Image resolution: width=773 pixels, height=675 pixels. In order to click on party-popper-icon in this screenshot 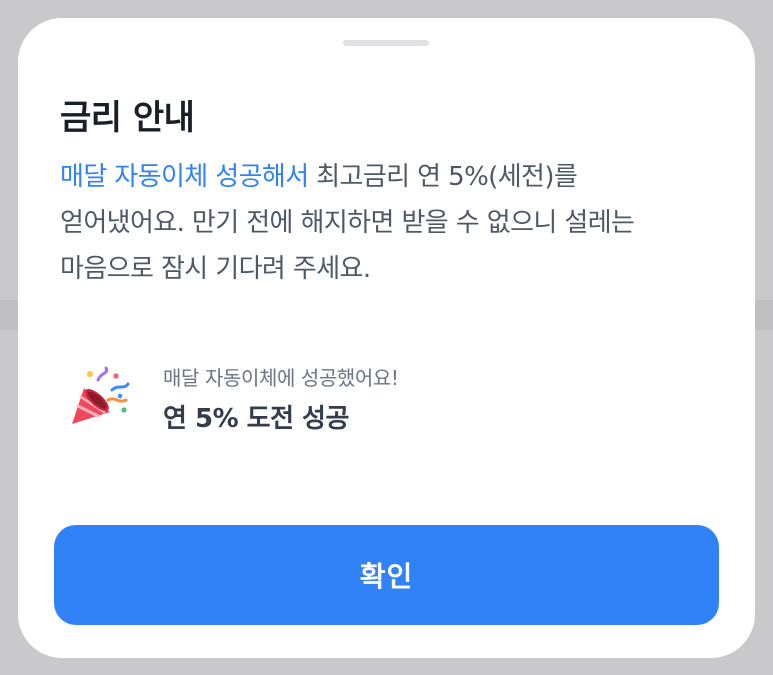, I will do `click(100, 398)`.